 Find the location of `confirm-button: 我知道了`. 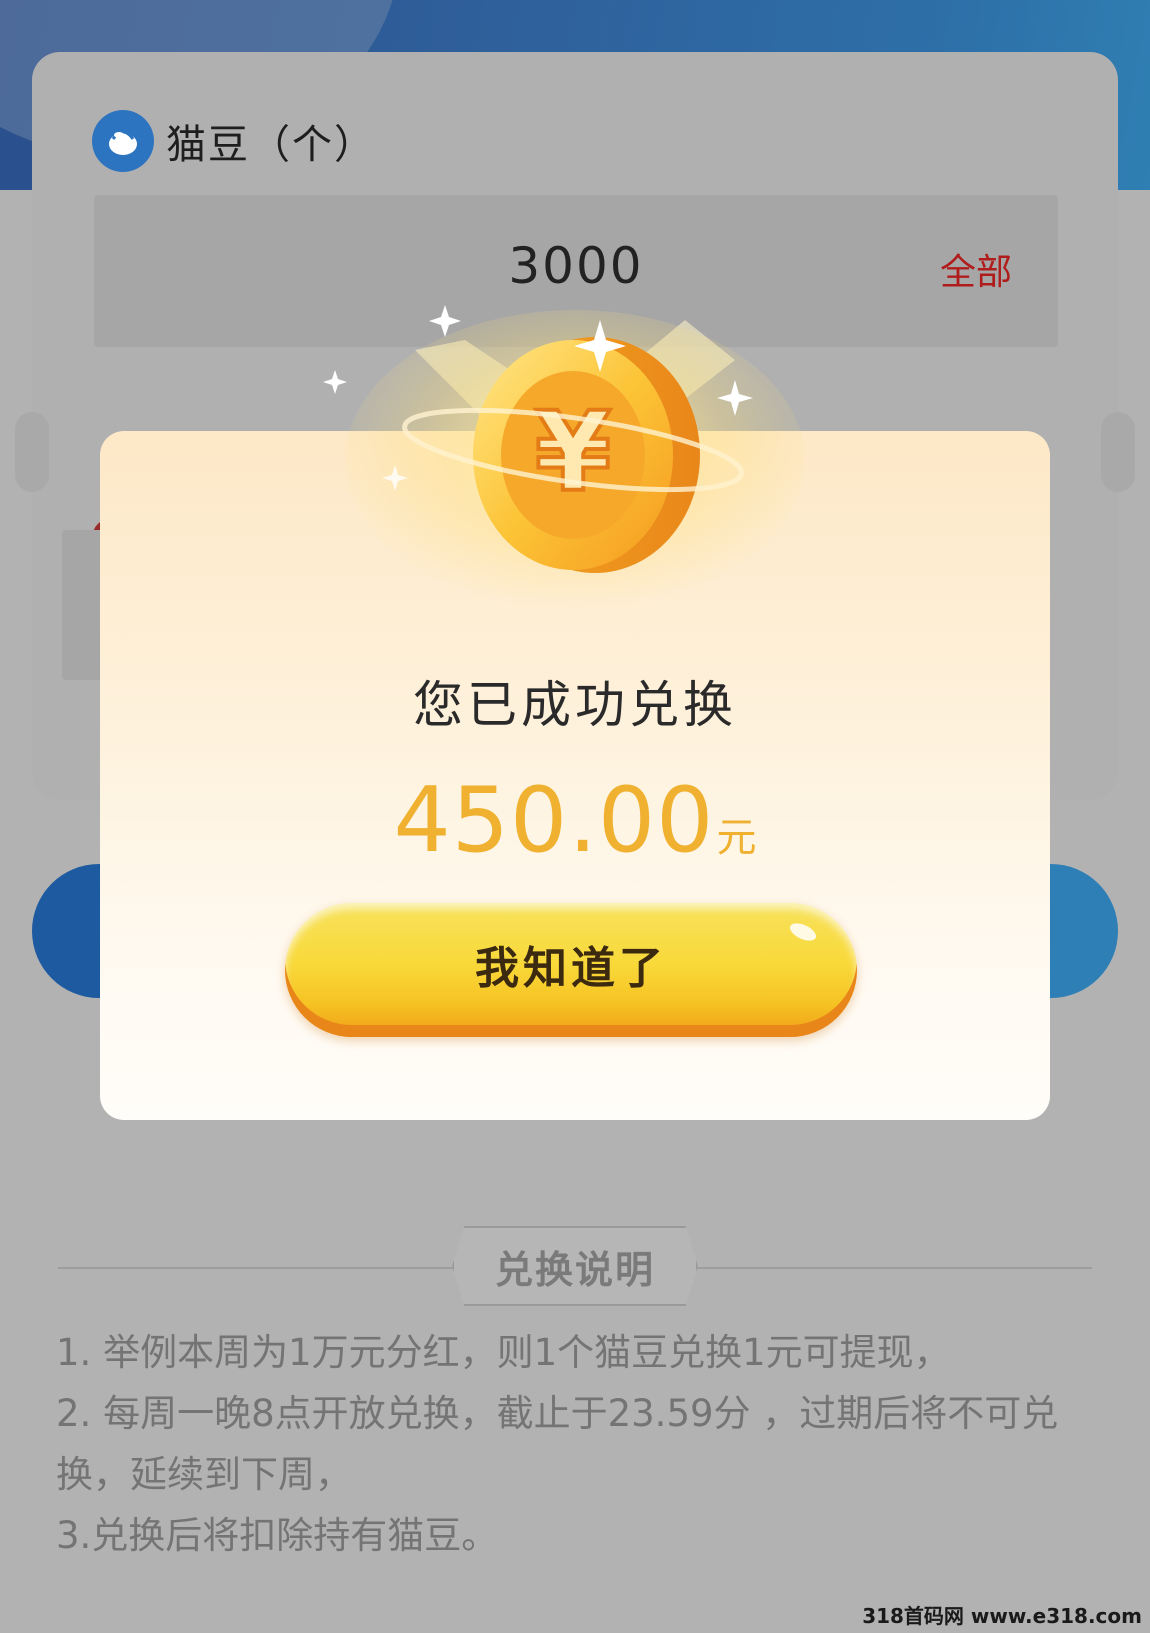

confirm-button: 我知道了 is located at coordinates (571, 970).